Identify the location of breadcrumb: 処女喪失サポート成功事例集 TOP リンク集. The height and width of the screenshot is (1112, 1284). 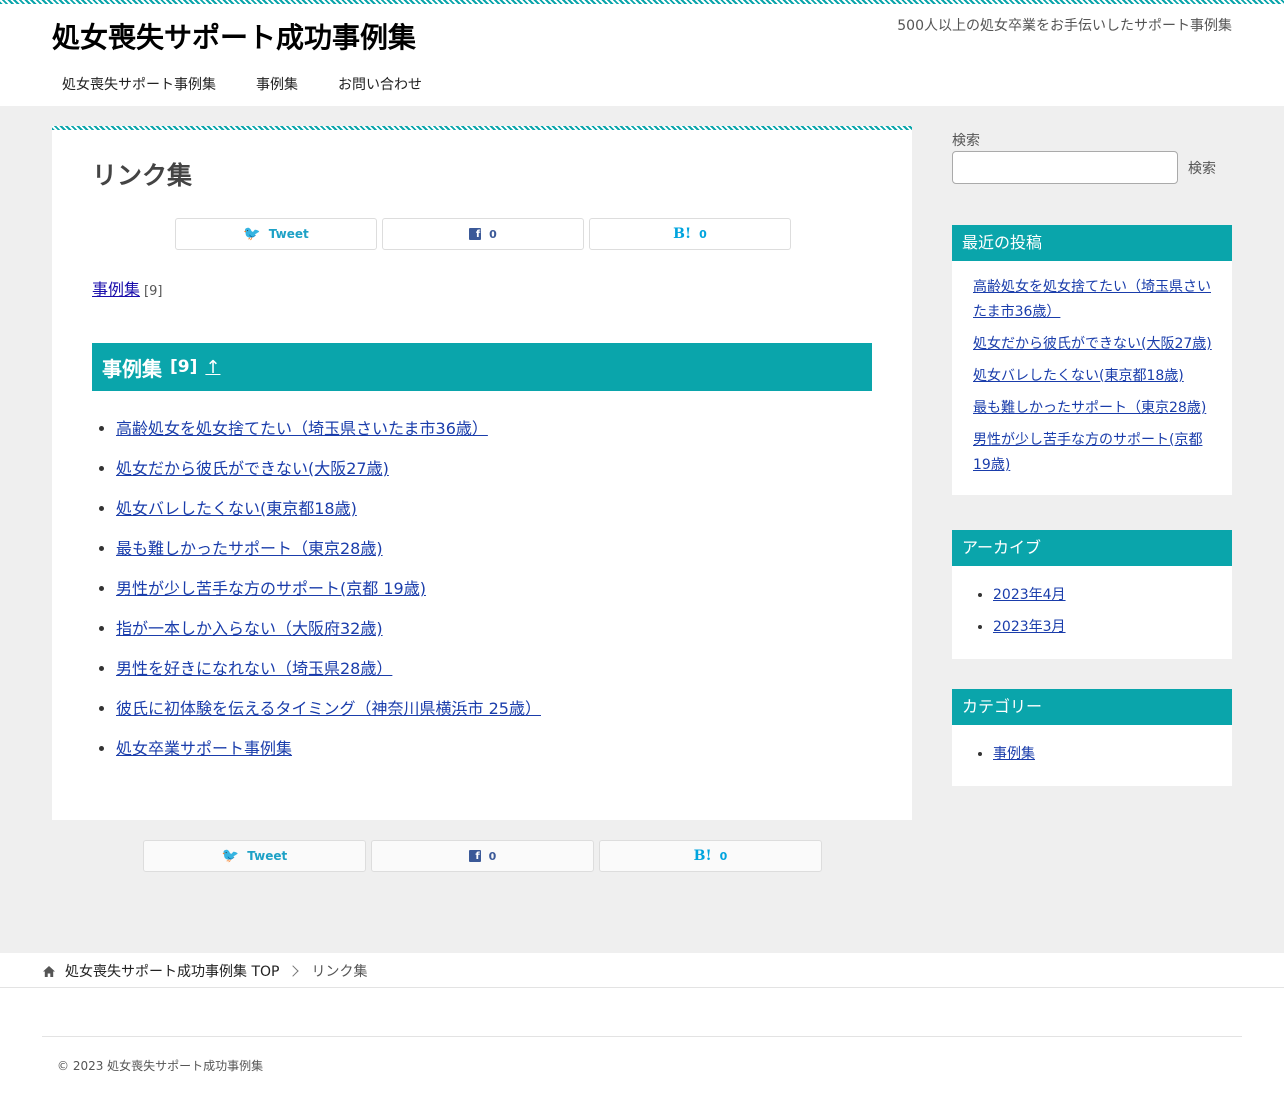
(204, 971).